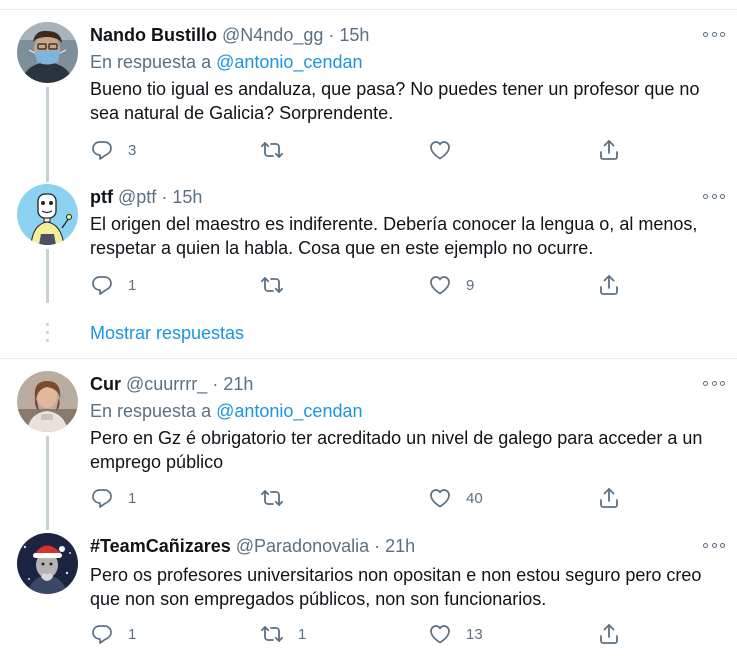 The width and height of the screenshot is (737, 669). I want to click on retweet-button: 1, so click(283, 634).